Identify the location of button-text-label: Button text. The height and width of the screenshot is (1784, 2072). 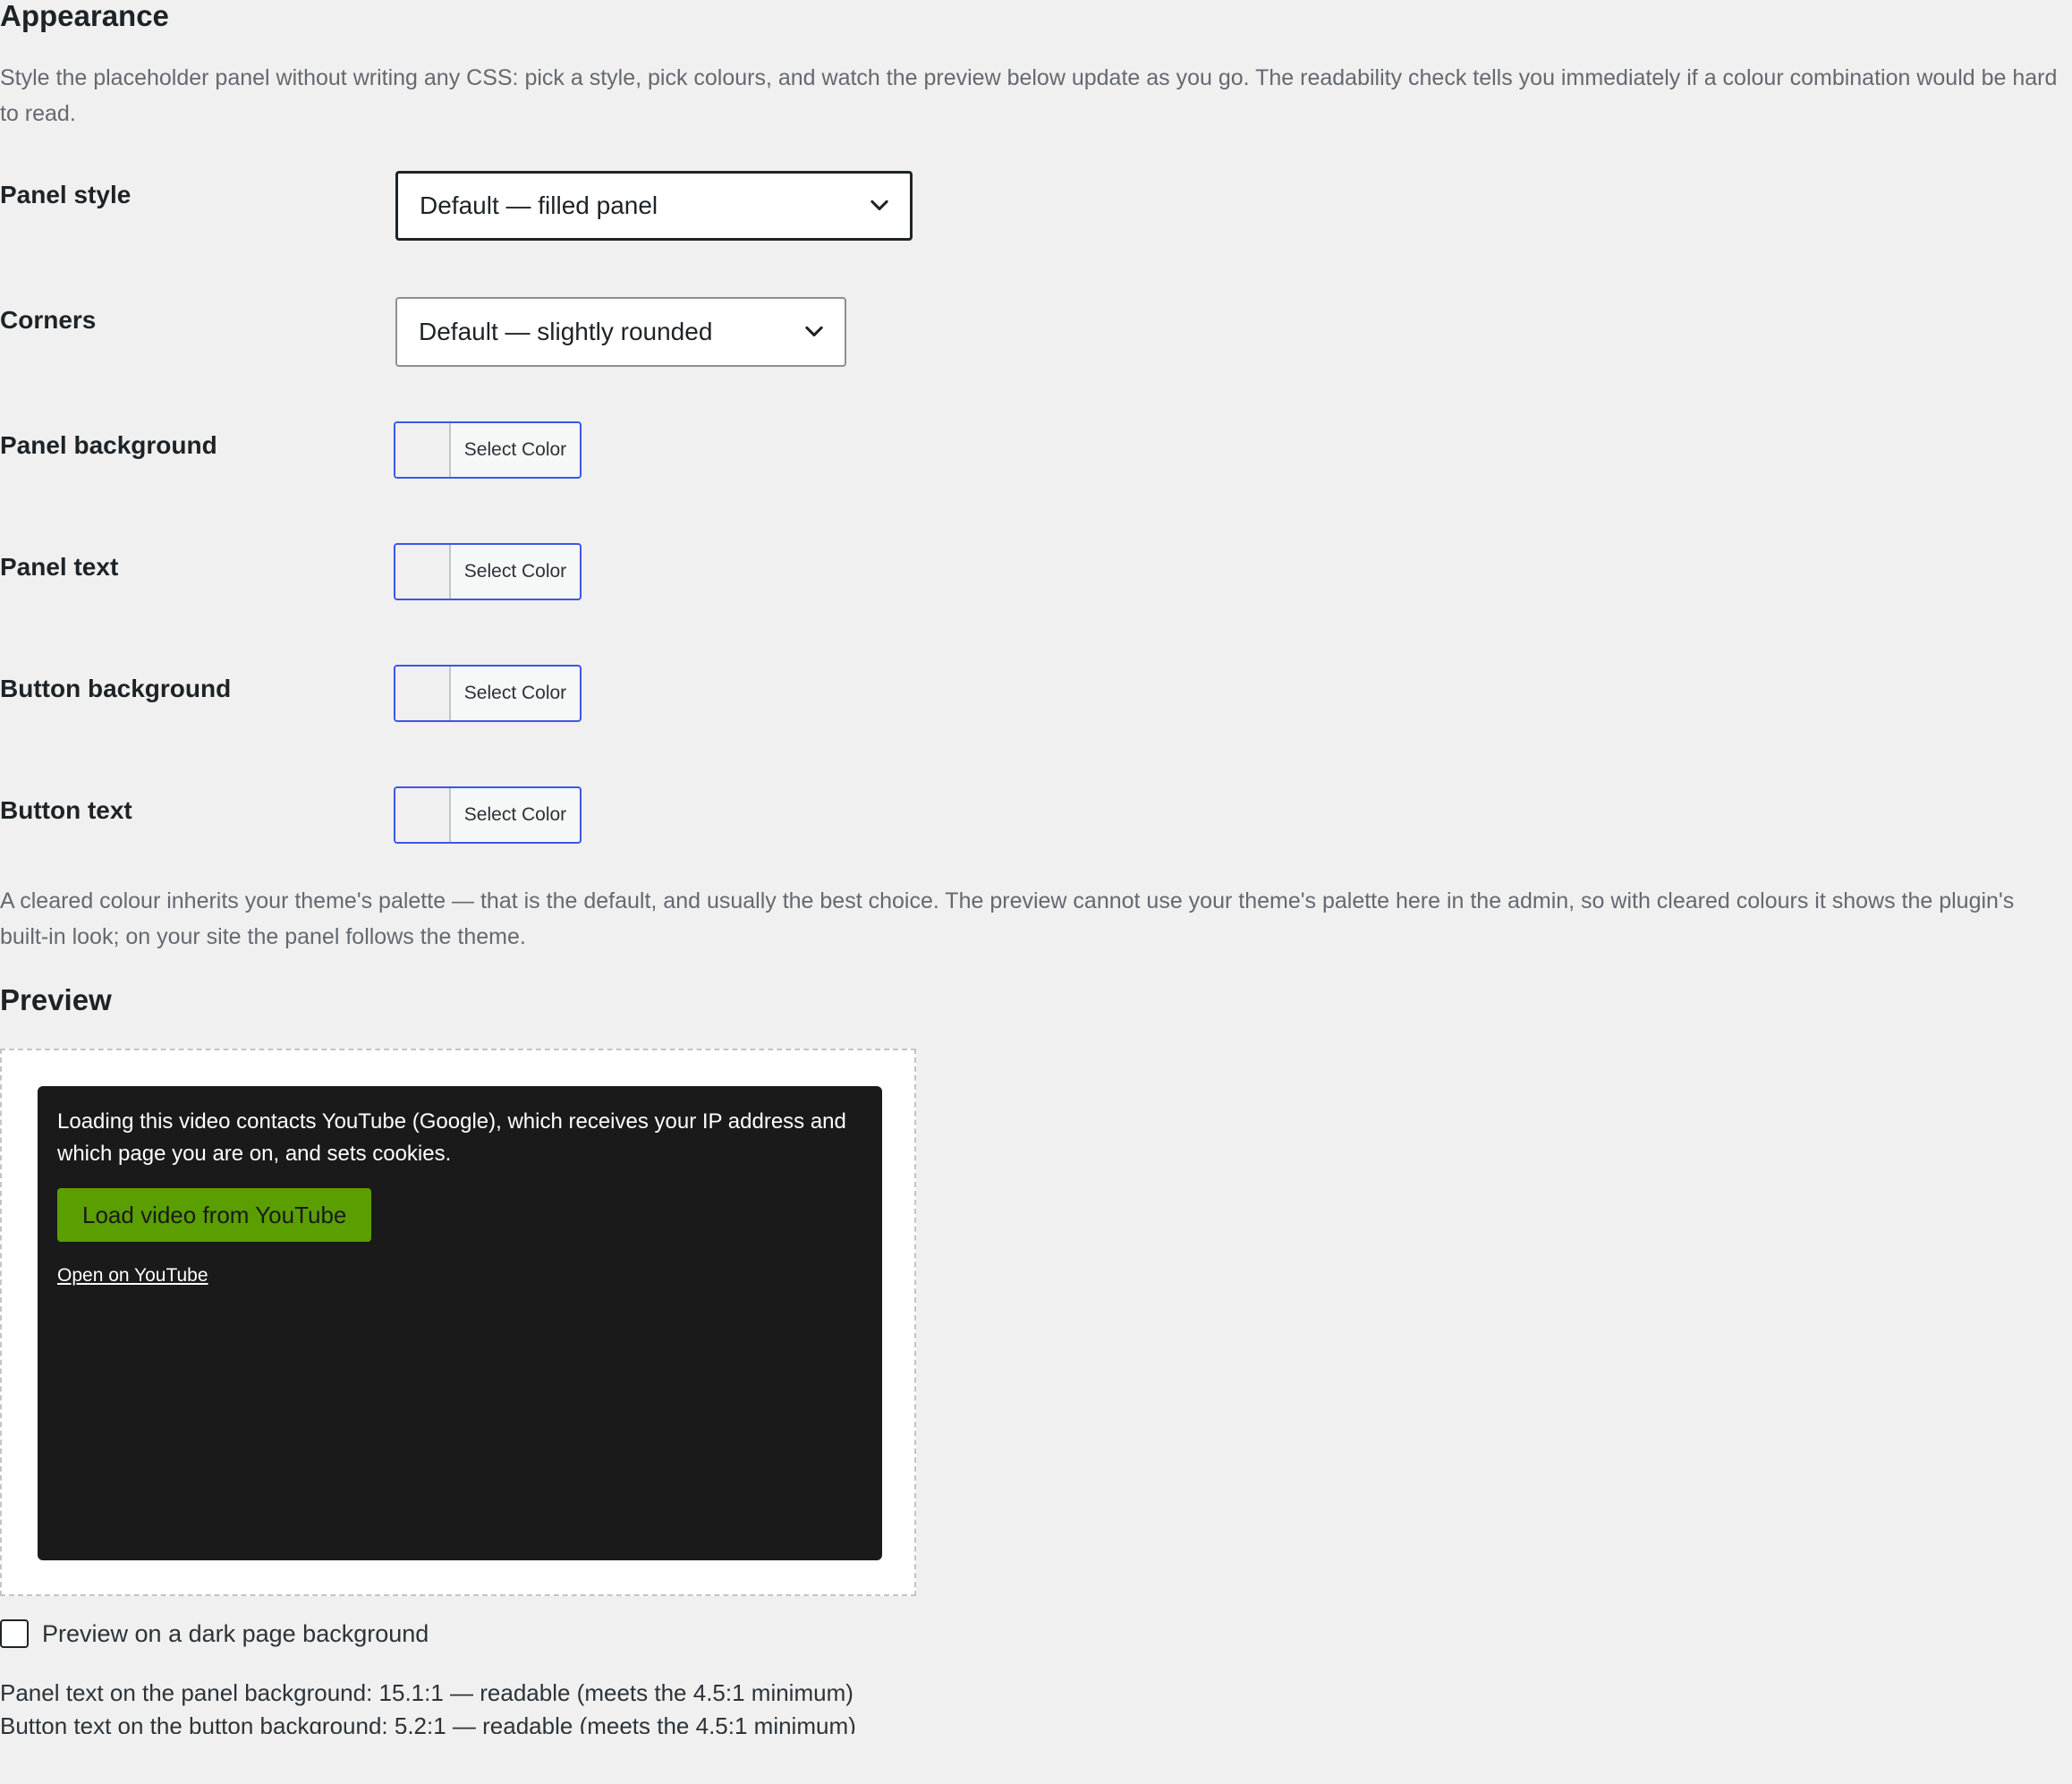
(66, 810).